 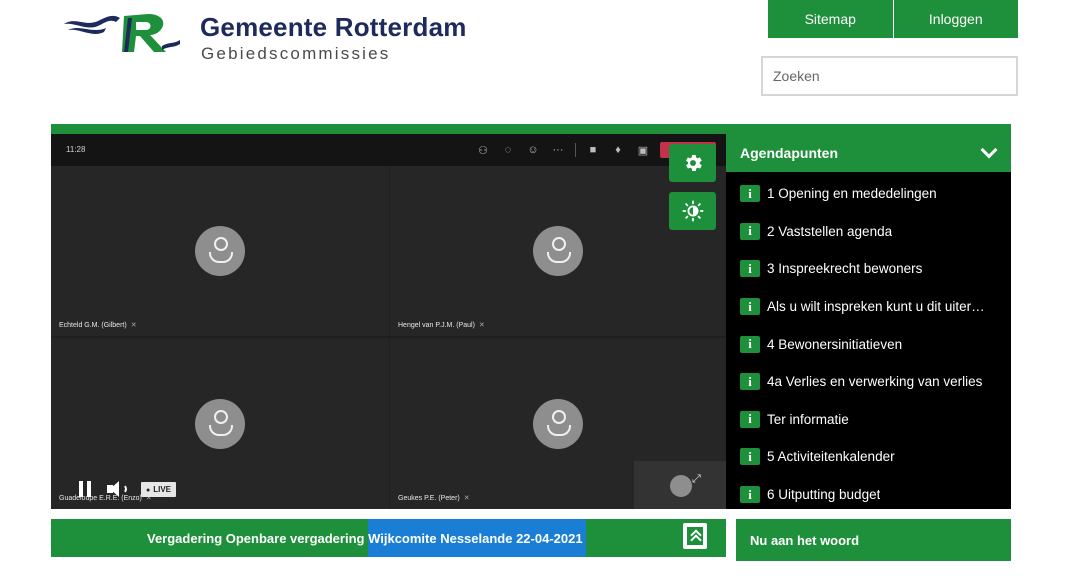 I want to click on agenda-item: i 2 Vaststellen agenda, so click(x=868, y=232).